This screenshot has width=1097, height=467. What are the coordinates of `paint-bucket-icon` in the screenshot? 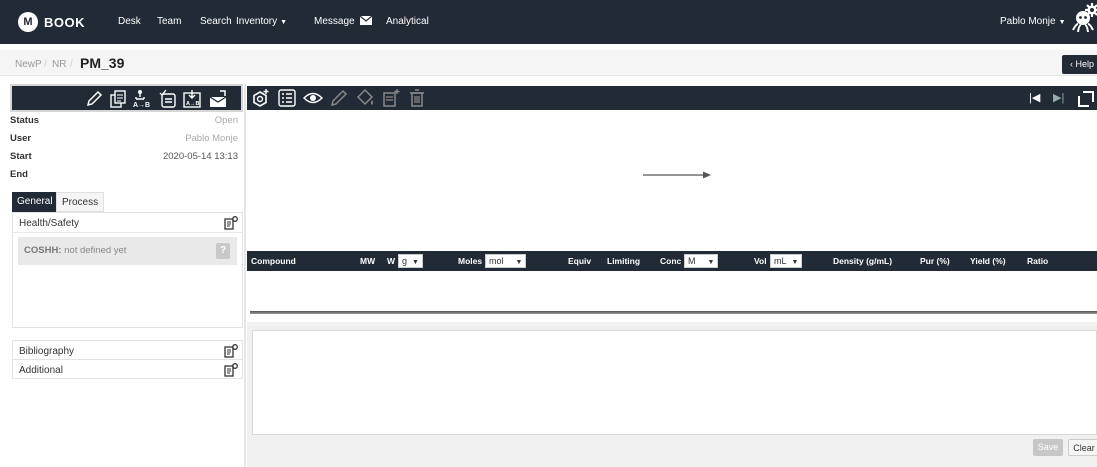 It's located at (365, 98).